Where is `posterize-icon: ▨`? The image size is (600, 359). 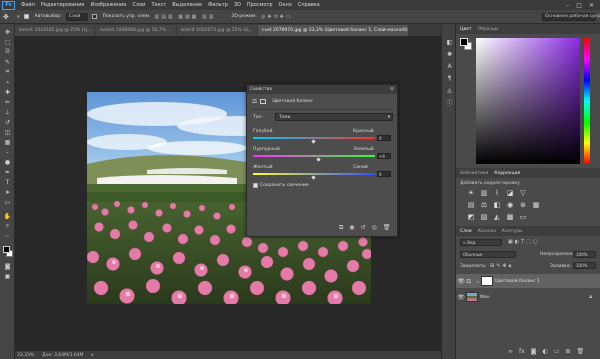 posterize-icon: ▨ is located at coordinates (484, 216).